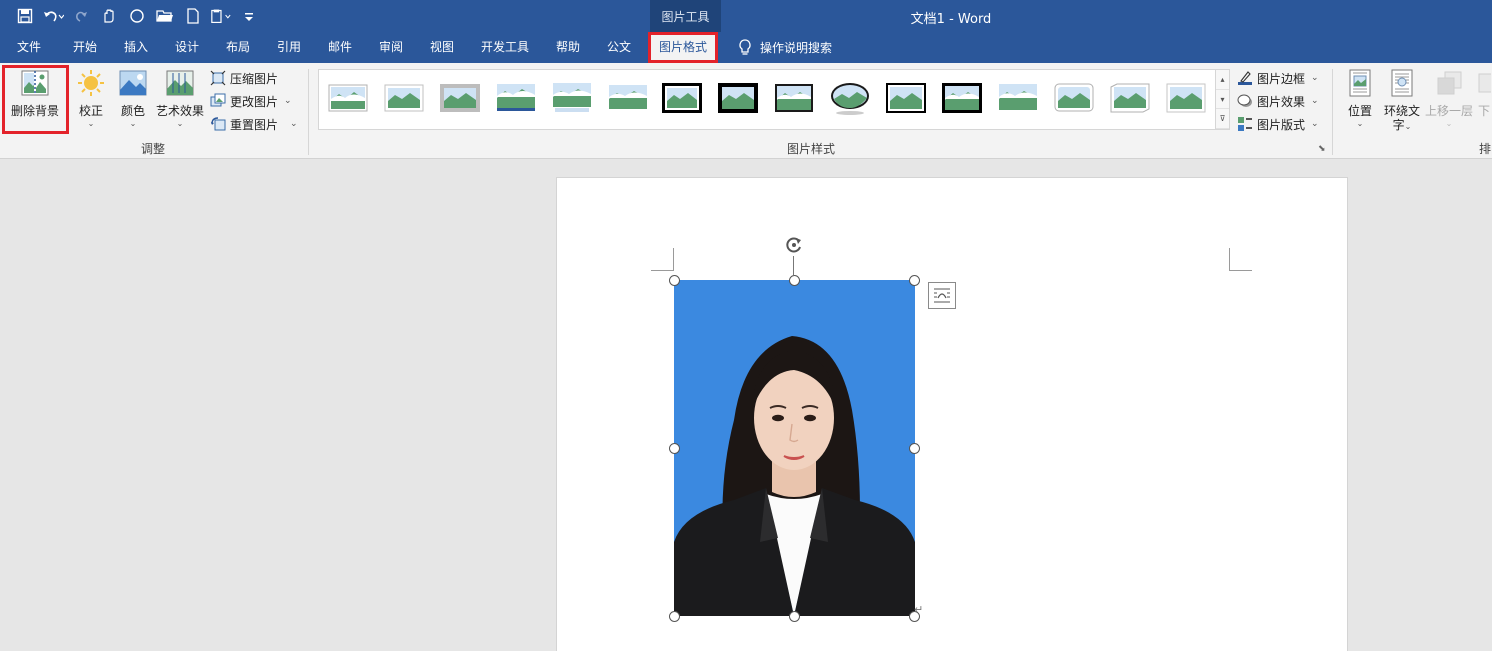 The width and height of the screenshot is (1492, 651). I want to click on tab-help: 帮助, so click(568, 47).